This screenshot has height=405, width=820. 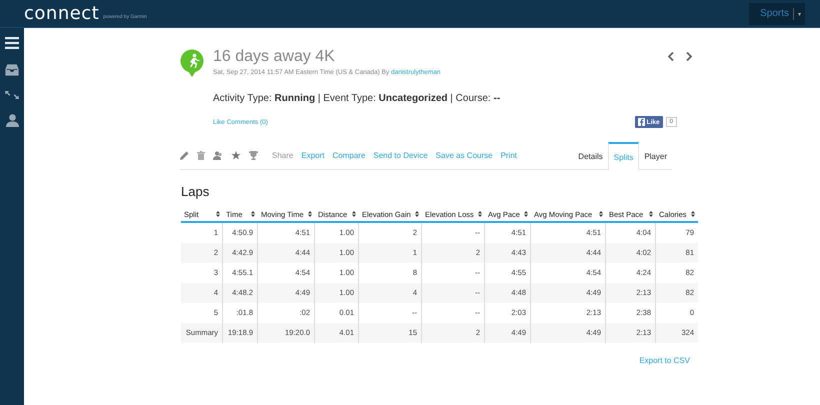 I want to click on logo: connect, so click(x=62, y=14).